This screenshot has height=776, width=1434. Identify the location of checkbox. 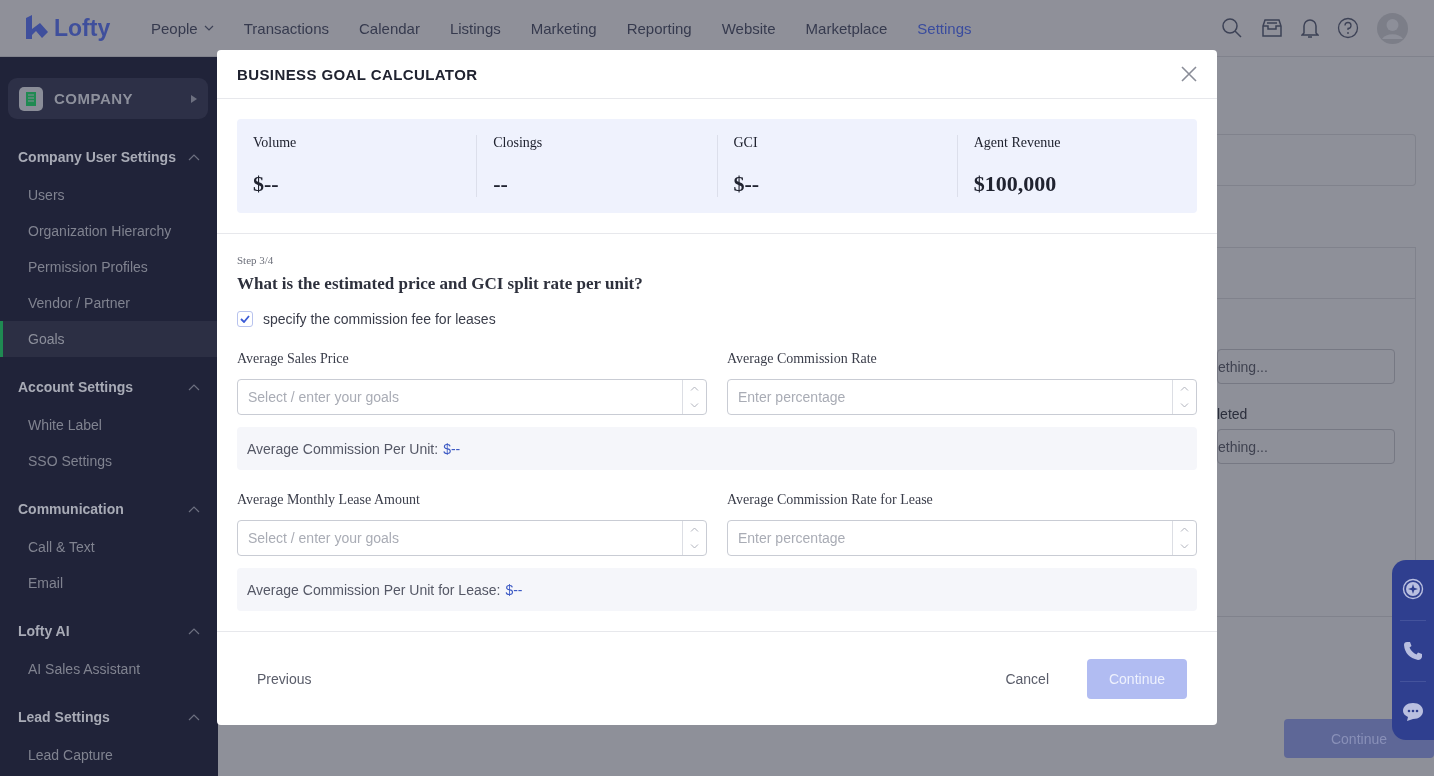
(245, 319).